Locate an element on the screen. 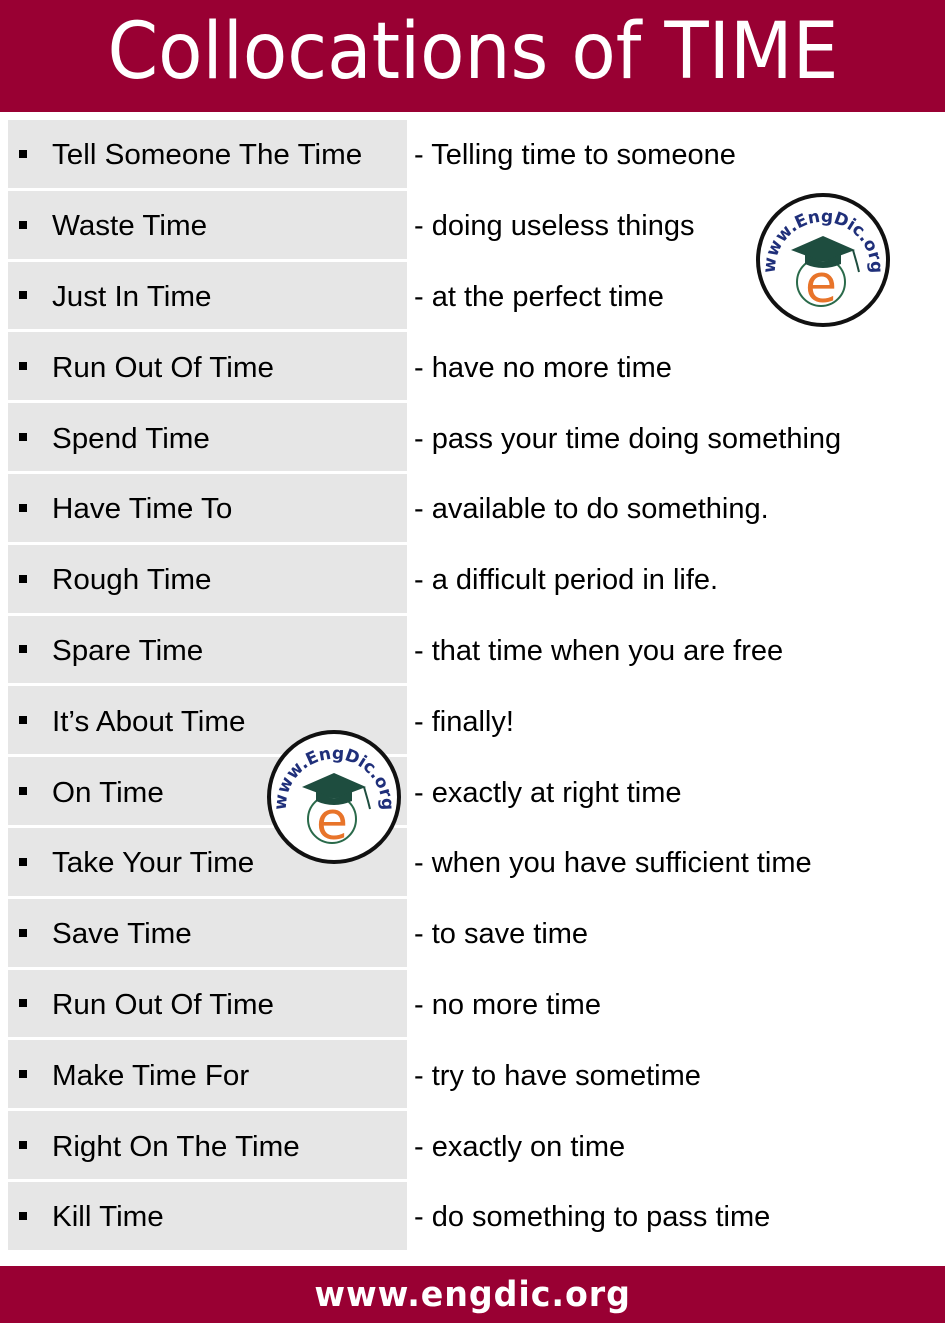 This screenshot has height=1323, width=945. collocation-term: On Time is located at coordinates (108, 792).